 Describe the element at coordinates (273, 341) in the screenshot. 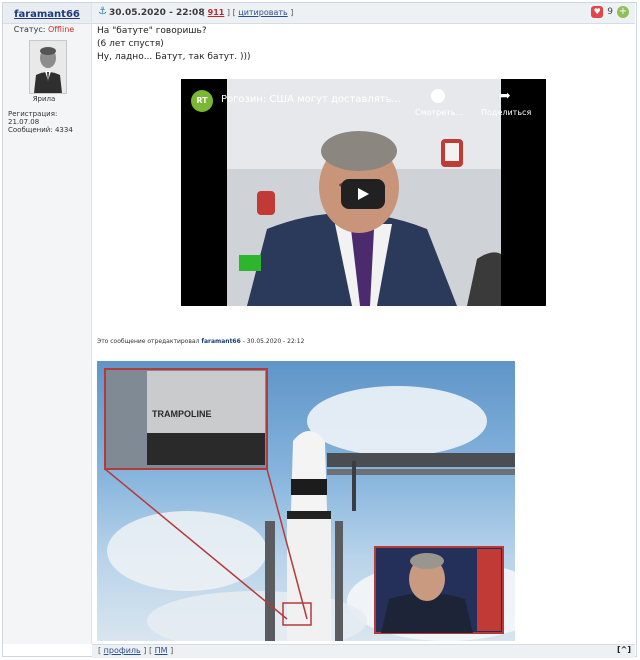

I see `edit-suffix: - 30.05.2020 - 22:12` at that location.